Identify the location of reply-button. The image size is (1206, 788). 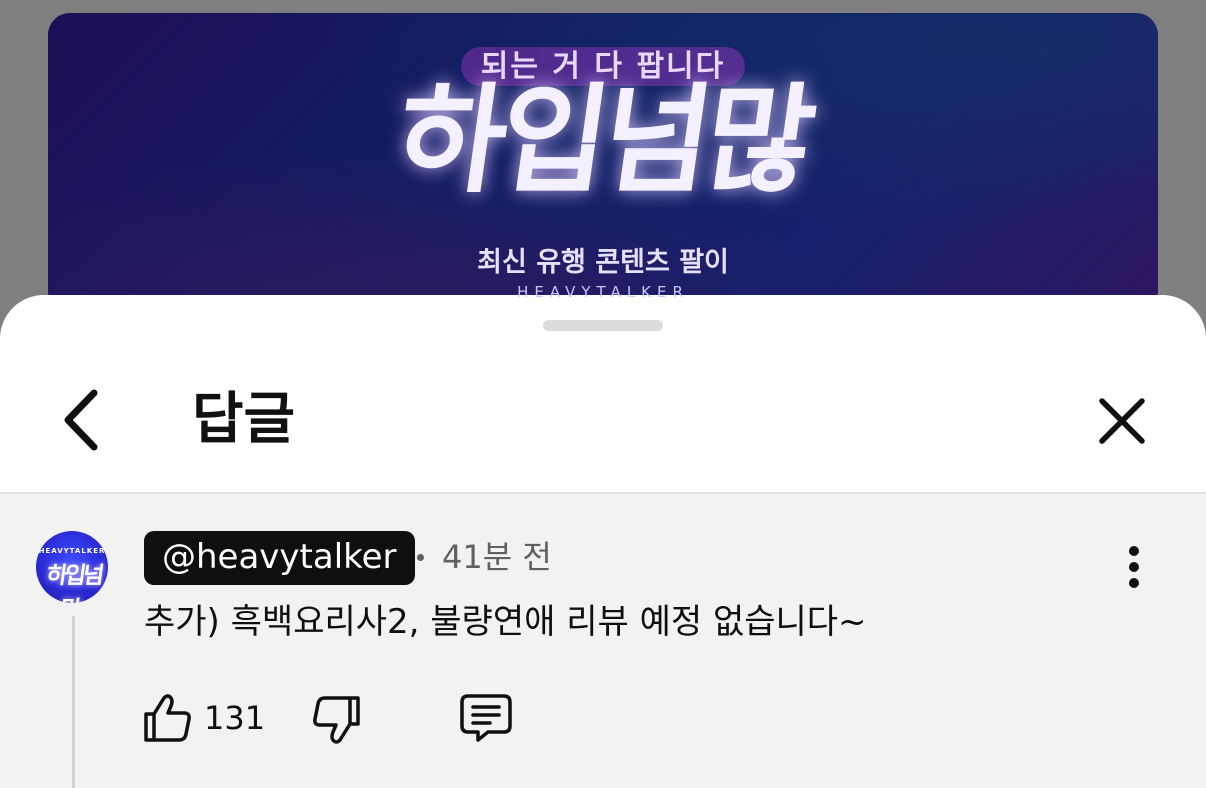
(486, 718).